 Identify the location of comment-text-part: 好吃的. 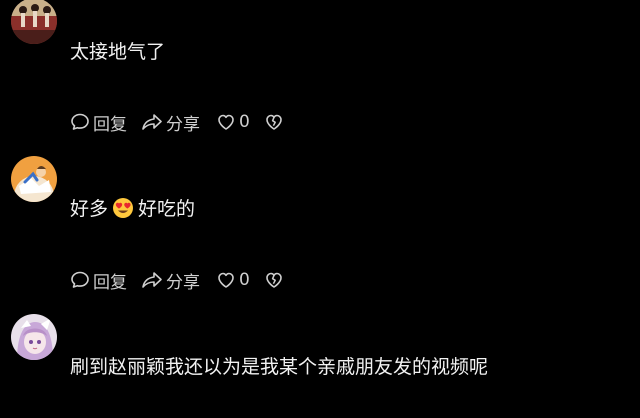
(167, 209).